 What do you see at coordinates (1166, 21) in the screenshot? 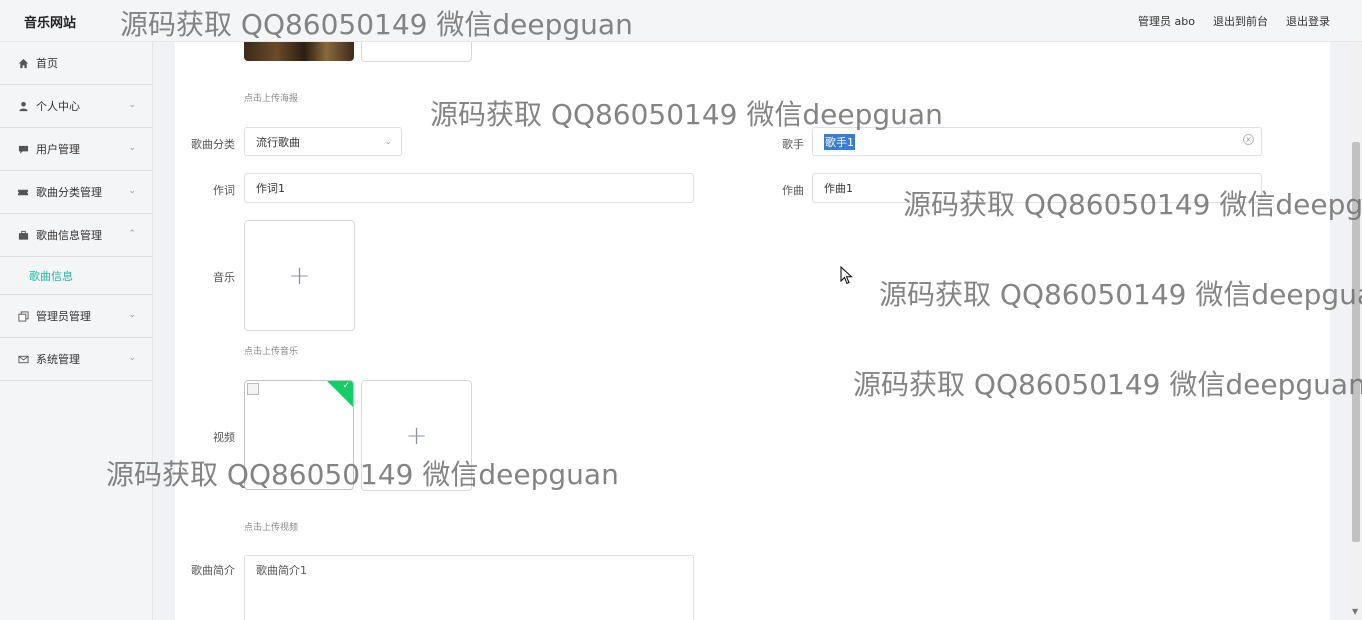
I see `admin-user-label: 管理员 abo` at bounding box center [1166, 21].